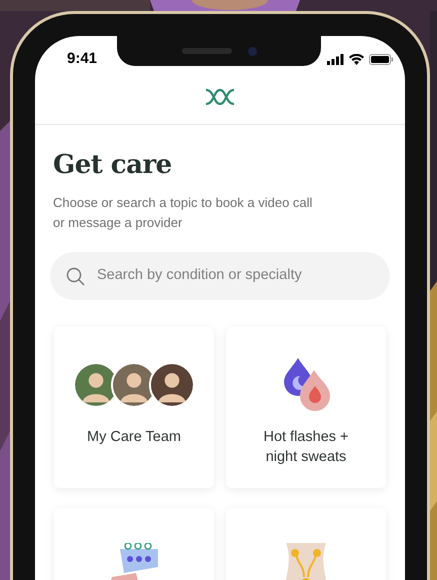 Image resolution: width=437 pixels, height=580 pixels. I want to click on search-icon, so click(75, 276).